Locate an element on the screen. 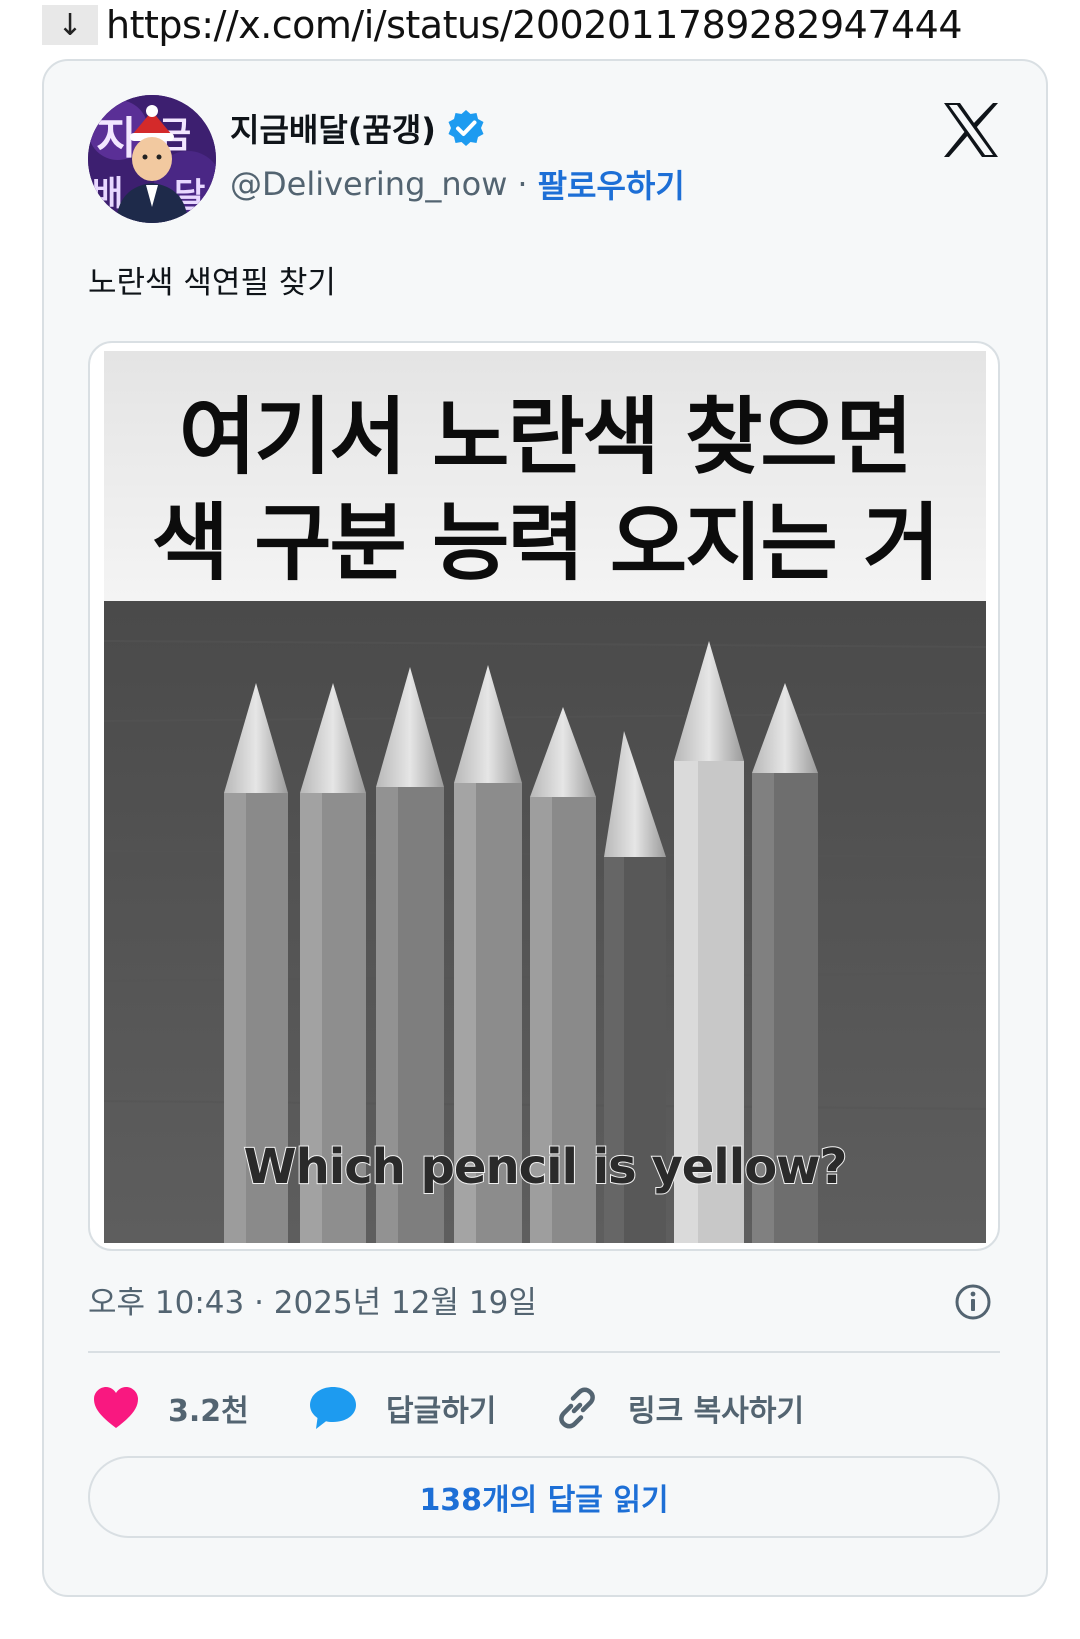  verified-badge-icon is located at coordinates (466, 128).